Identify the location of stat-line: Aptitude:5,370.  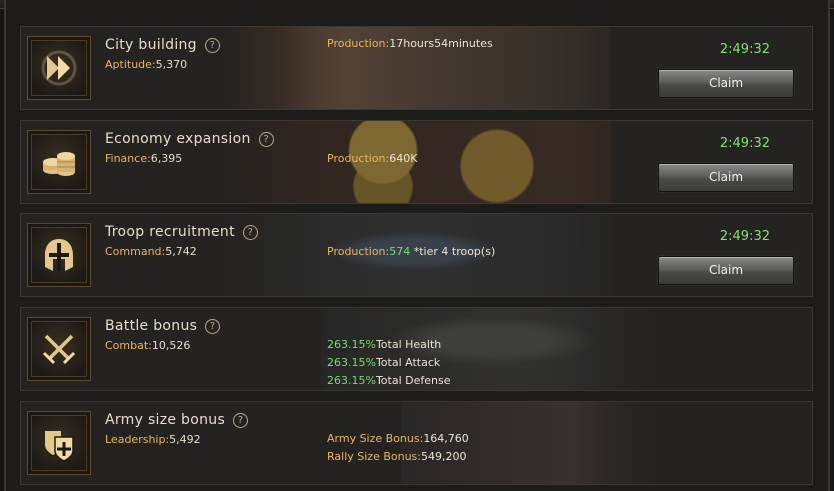
(146, 64).